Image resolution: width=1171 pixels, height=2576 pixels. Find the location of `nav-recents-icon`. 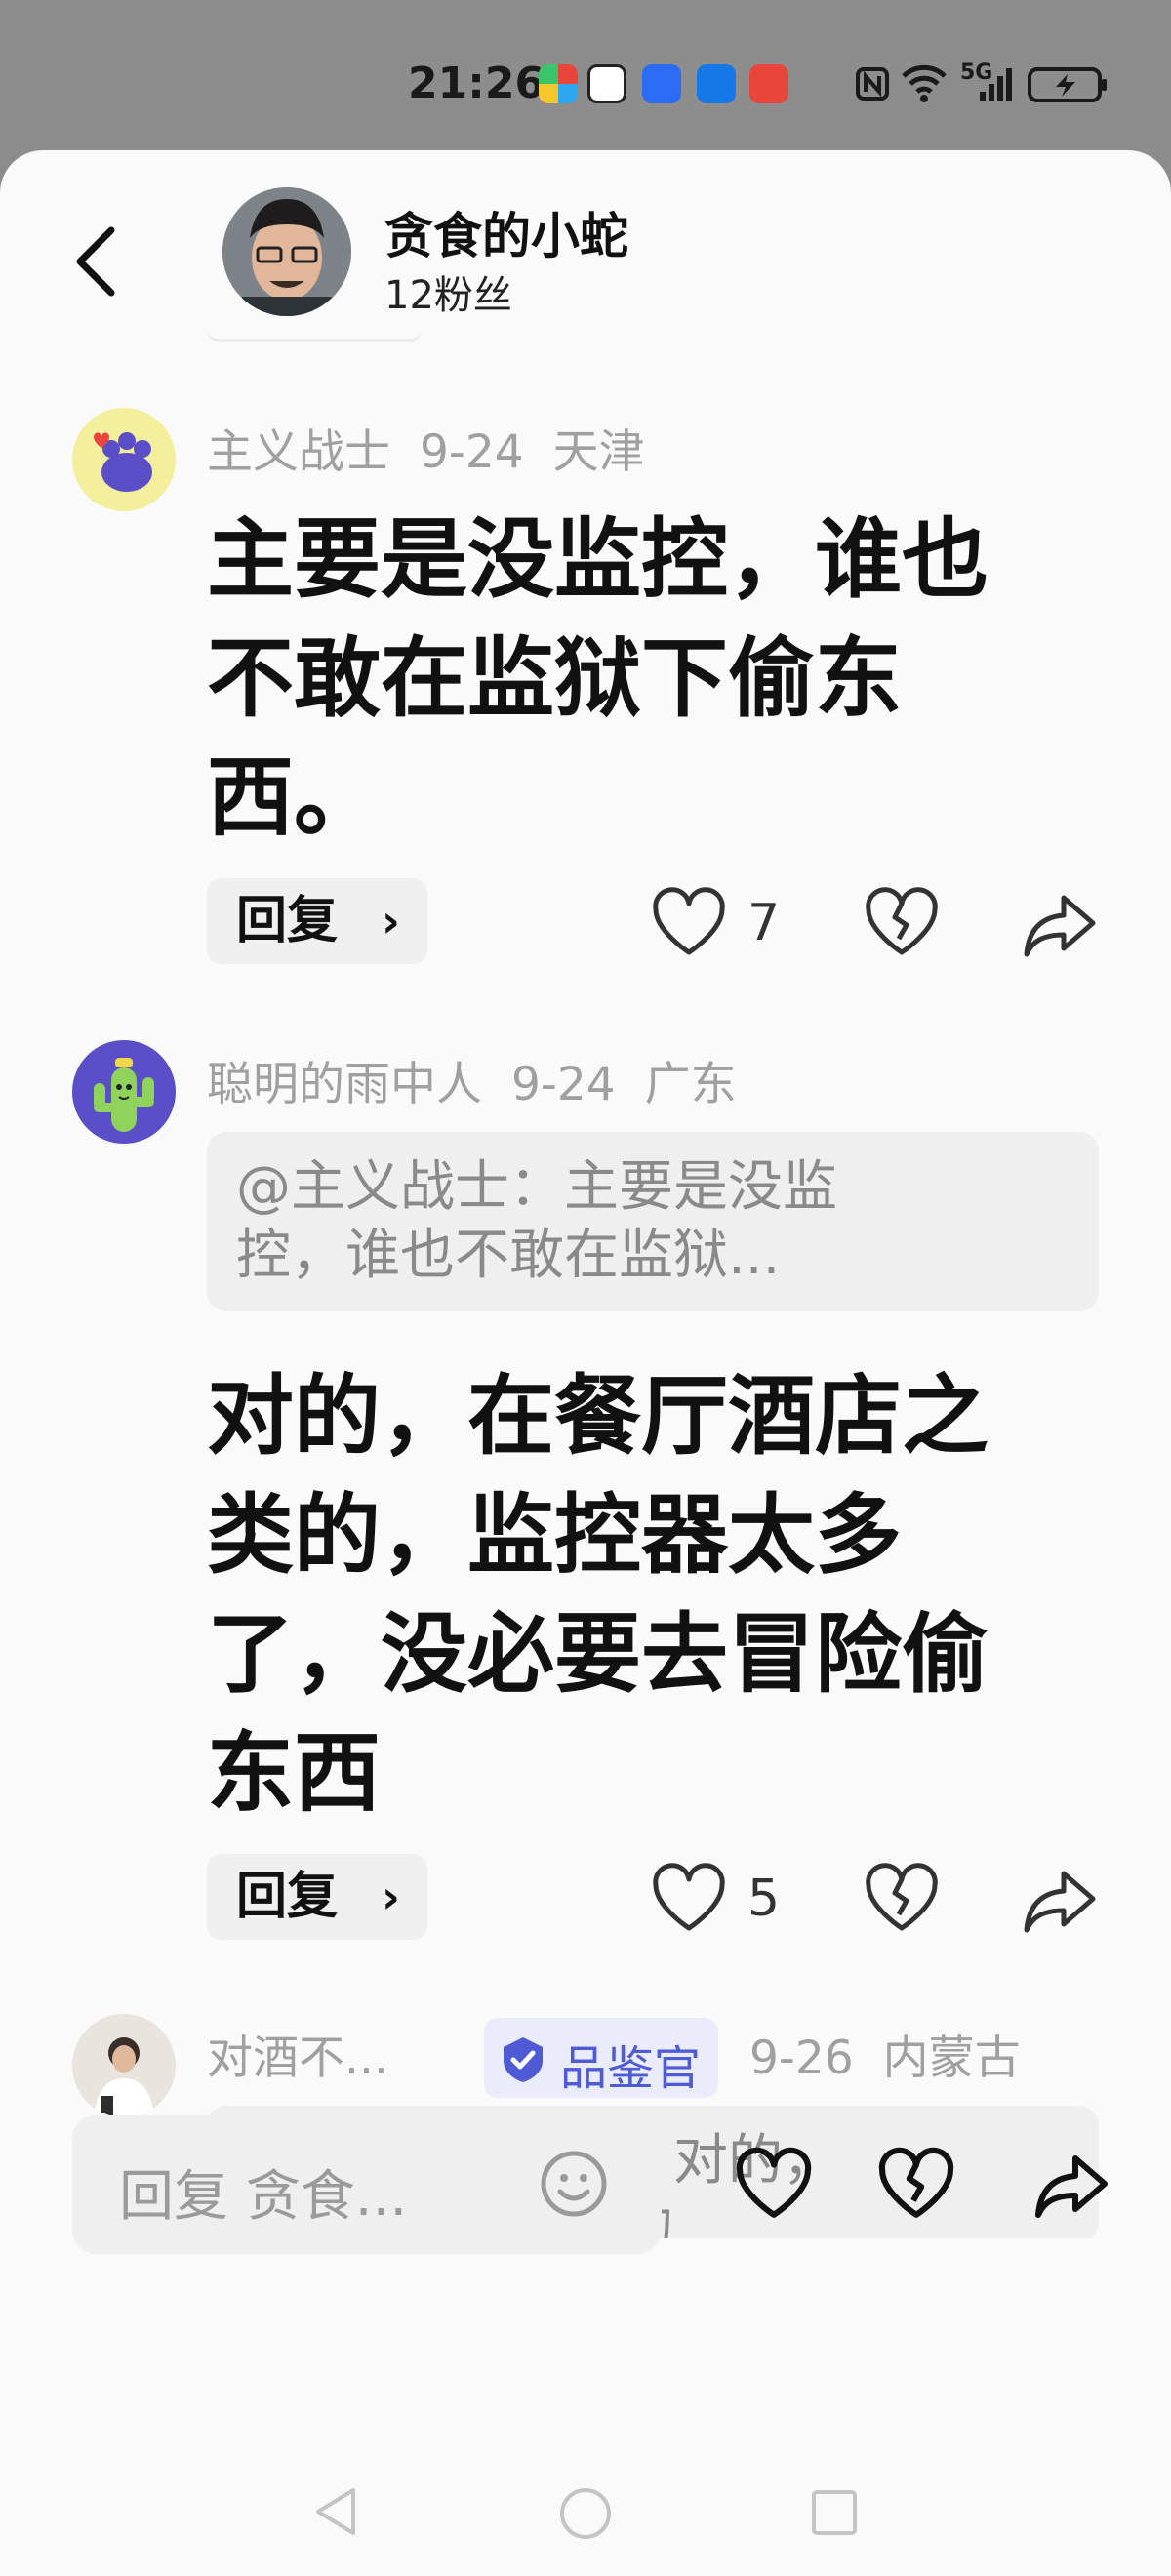

nav-recents-icon is located at coordinates (834, 2512).